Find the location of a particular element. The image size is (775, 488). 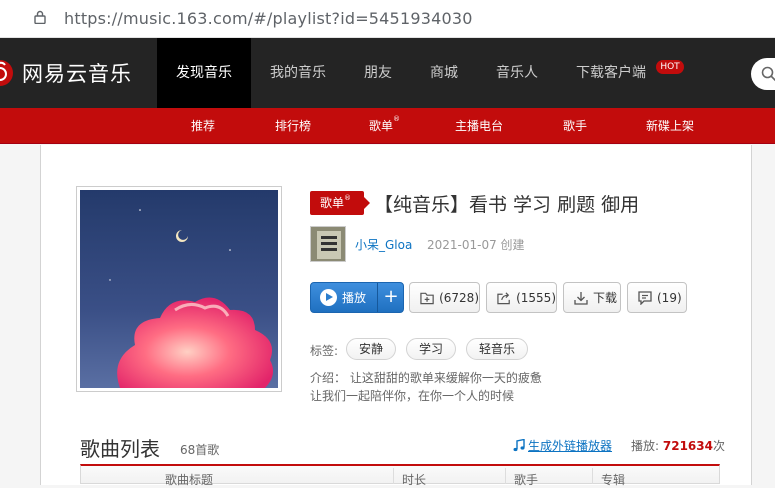

top-navigation: 网易云音乐 发现音乐 我的音乐 朋友 商城 音乐人 下载客户端 HOT is located at coordinates (387, 73).